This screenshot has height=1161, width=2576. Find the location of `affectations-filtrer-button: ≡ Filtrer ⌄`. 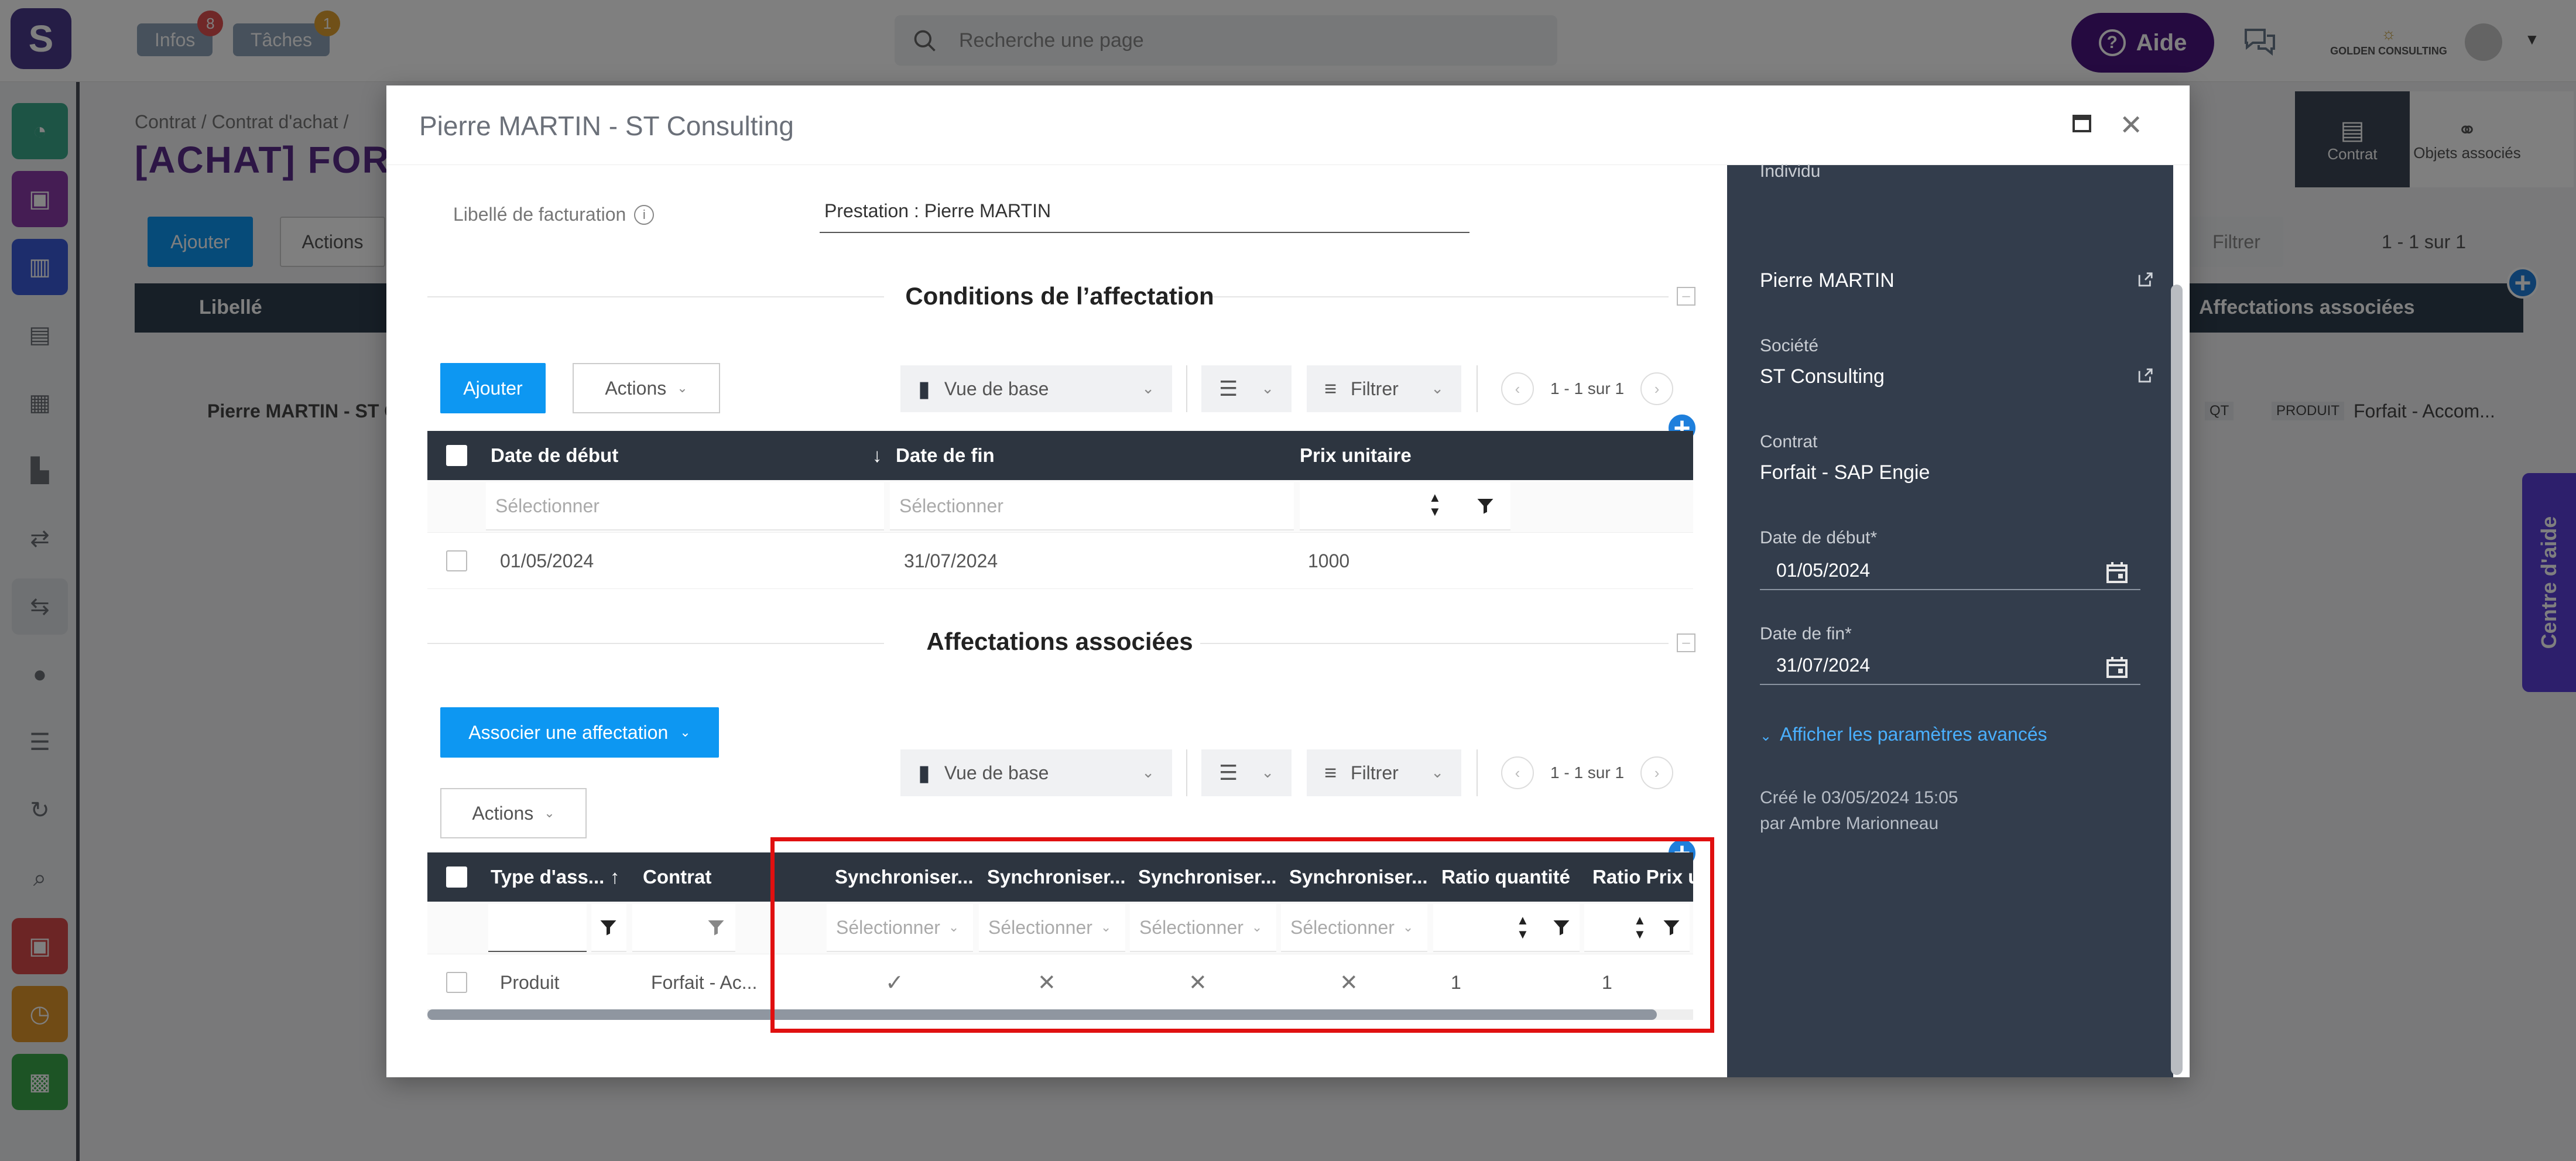

affectations-filtrer-button: ≡ Filtrer ⌄ is located at coordinates (1384, 772).